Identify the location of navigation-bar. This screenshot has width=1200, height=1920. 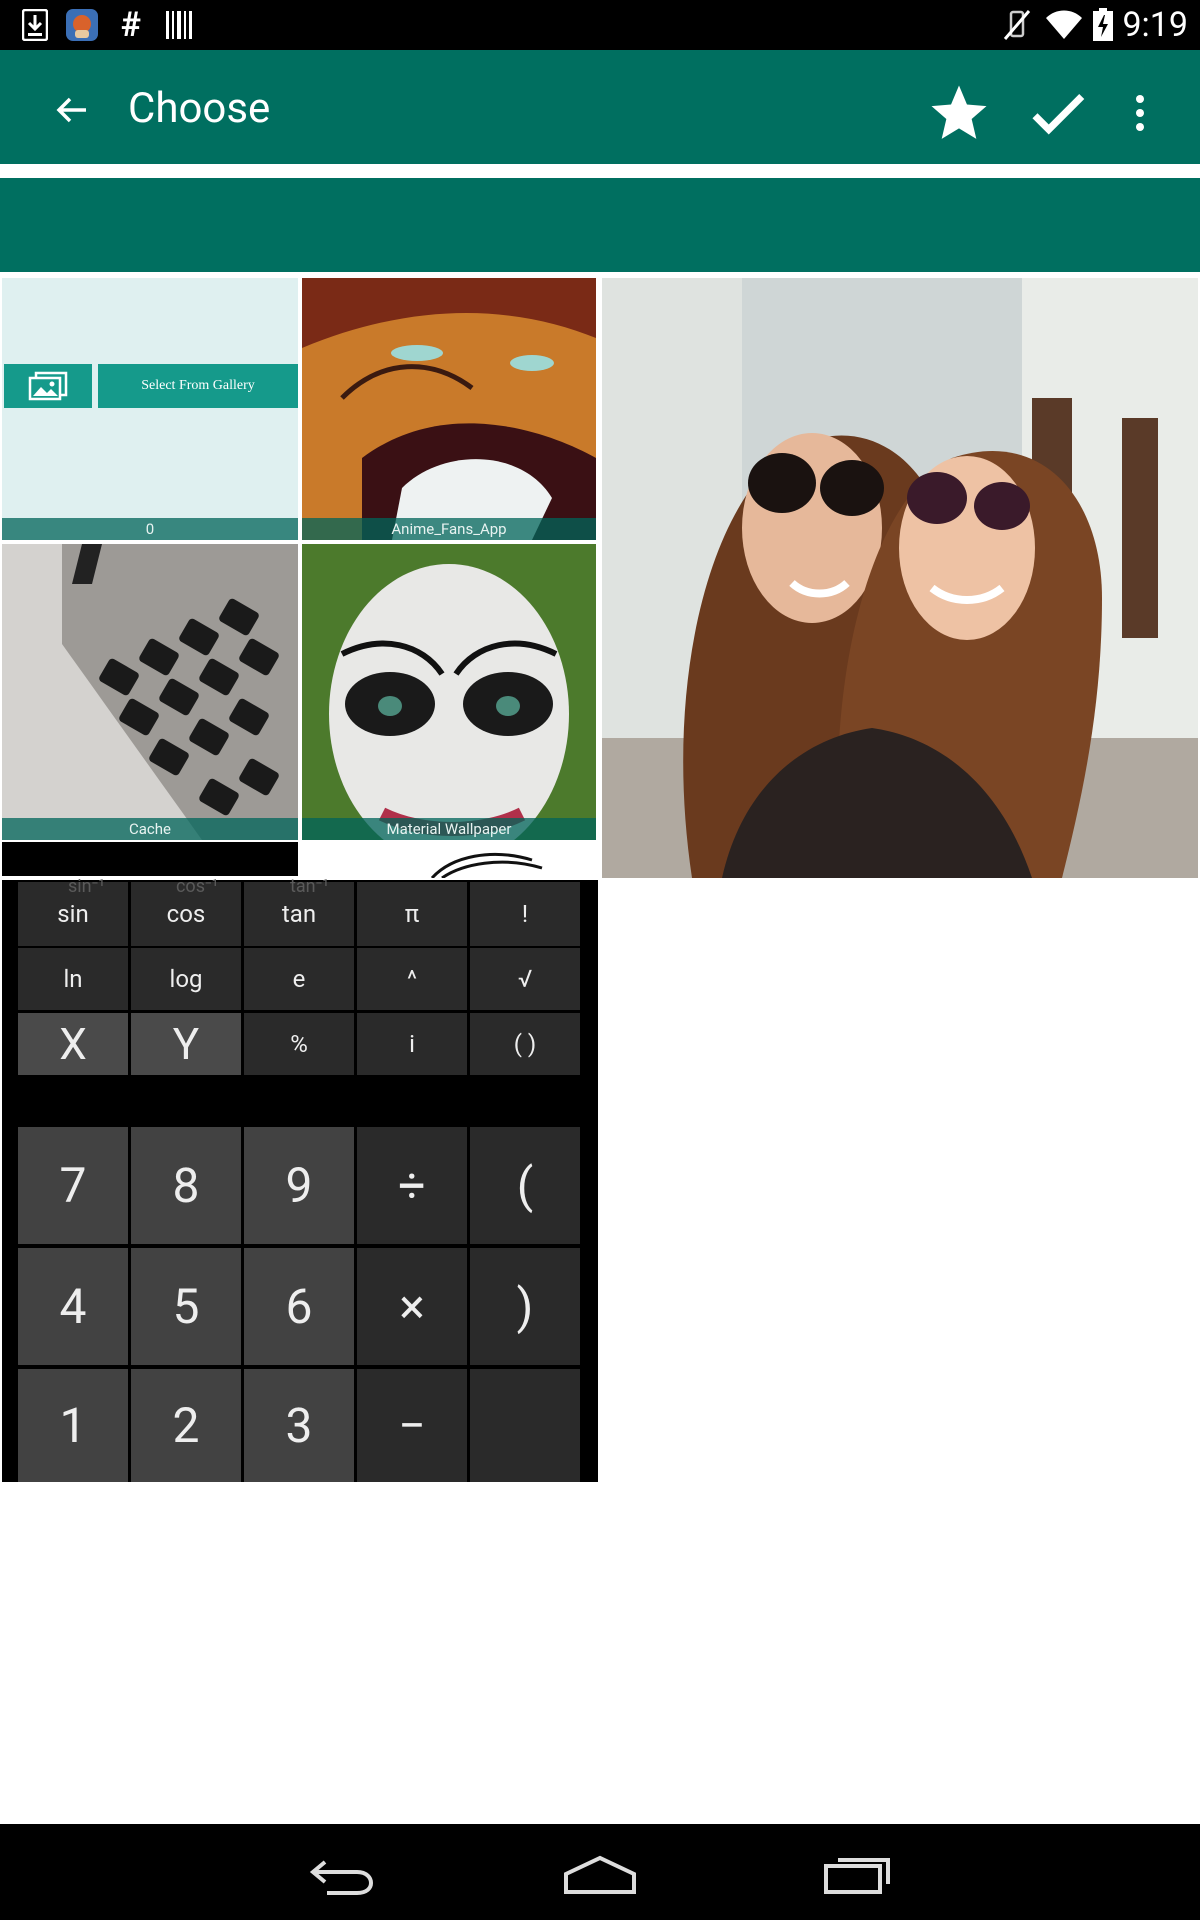
(600, 1872).